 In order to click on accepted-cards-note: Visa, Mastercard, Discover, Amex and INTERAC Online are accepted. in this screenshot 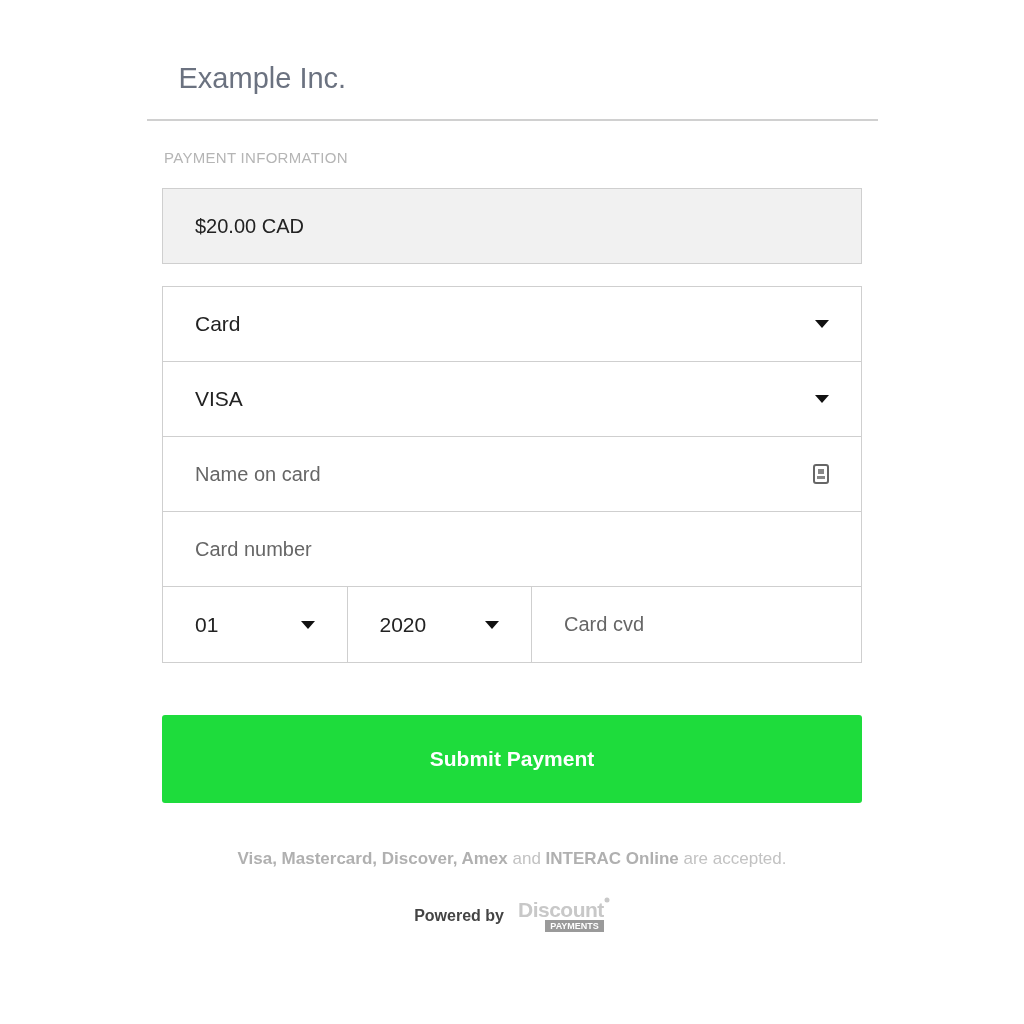, I will do `click(512, 859)`.